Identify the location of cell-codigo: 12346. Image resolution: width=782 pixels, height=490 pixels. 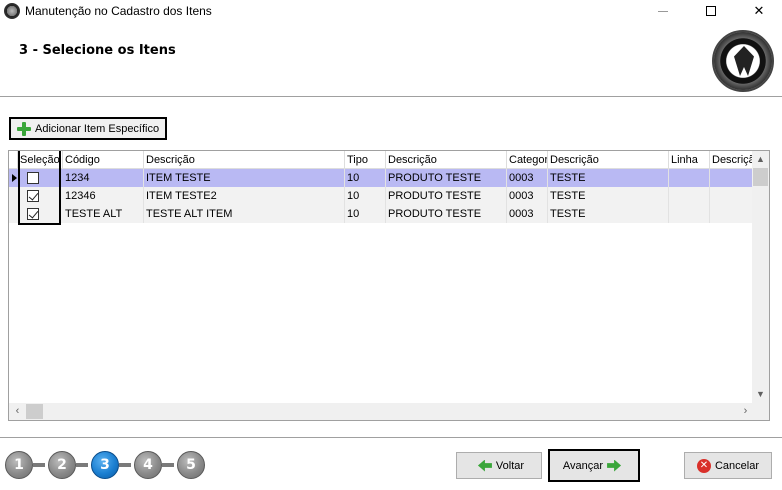
(103, 196).